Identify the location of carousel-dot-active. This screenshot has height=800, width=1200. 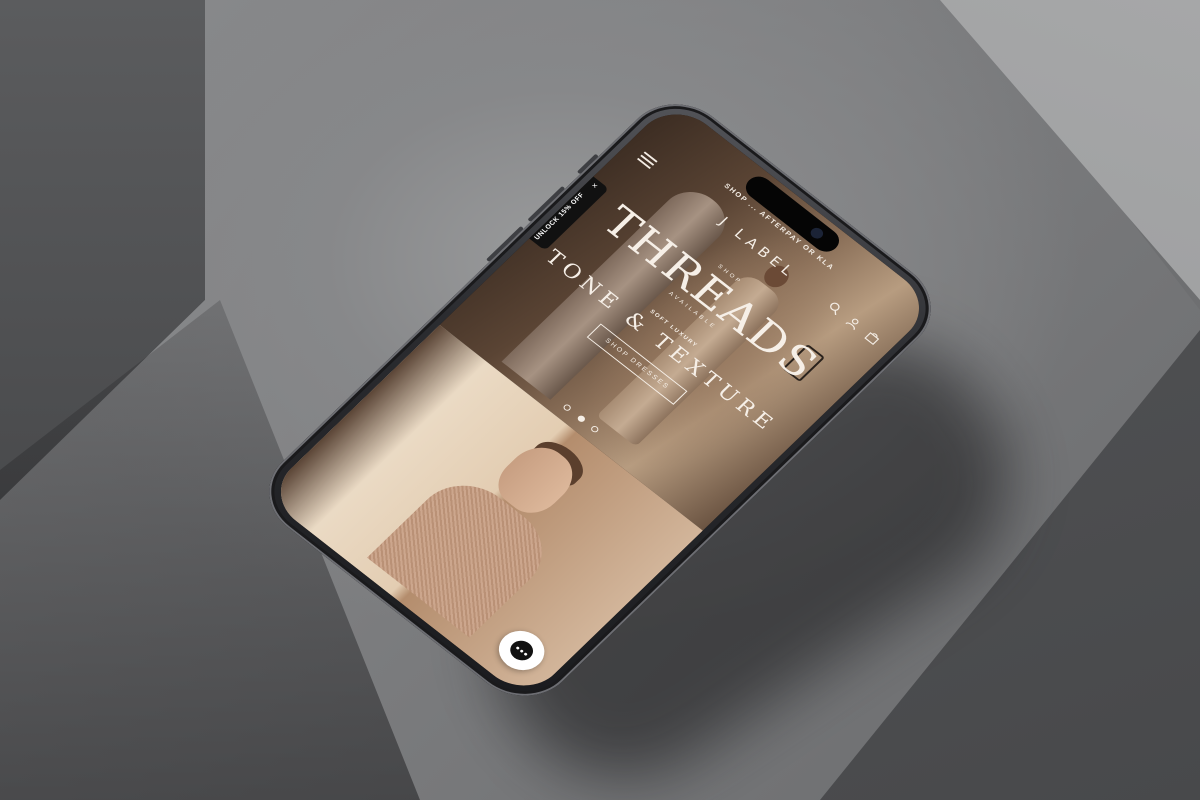
(581, 418).